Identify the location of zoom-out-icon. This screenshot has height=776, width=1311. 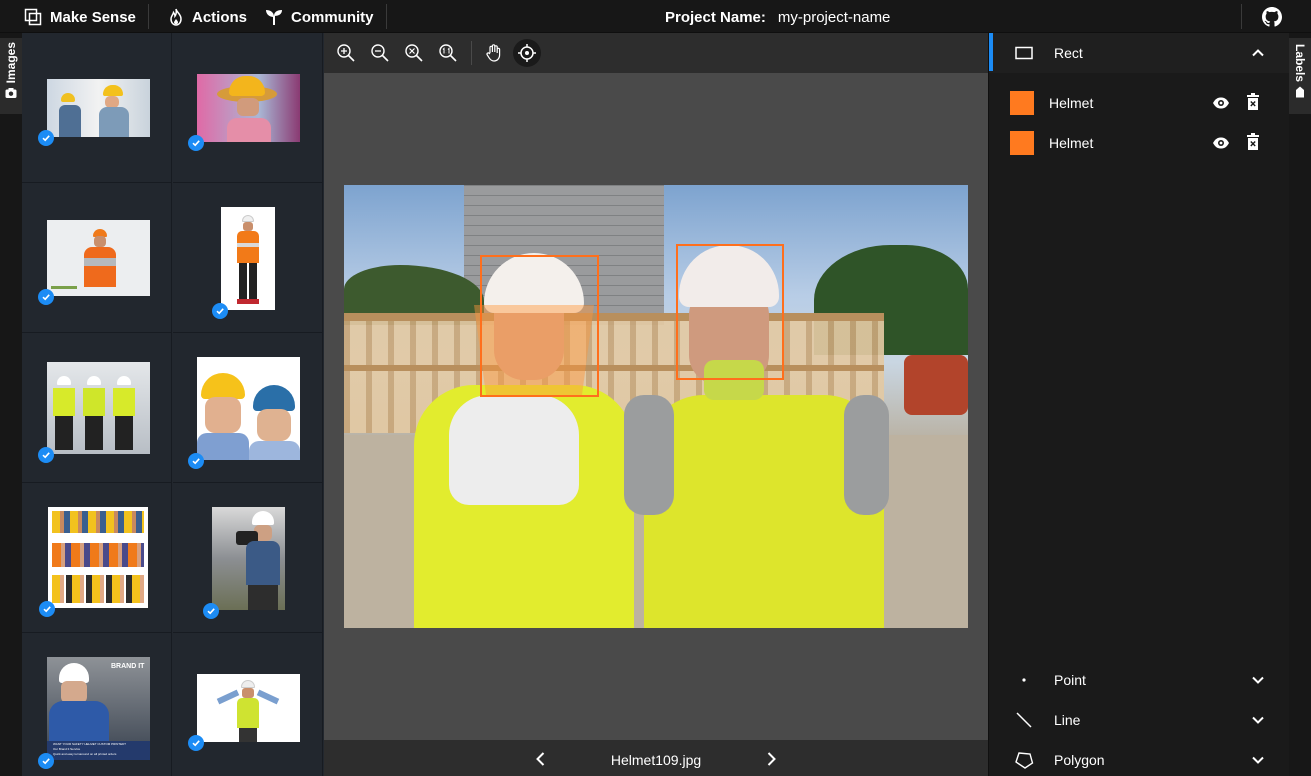
(380, 53).